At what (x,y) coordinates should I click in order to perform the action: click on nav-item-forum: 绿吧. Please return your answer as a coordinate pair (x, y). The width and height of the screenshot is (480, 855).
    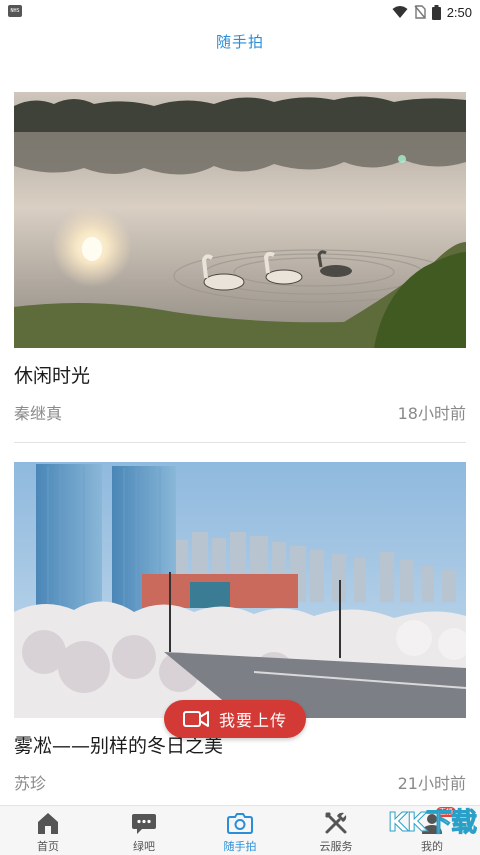
    Looking at the image, I should click on (144, 830).